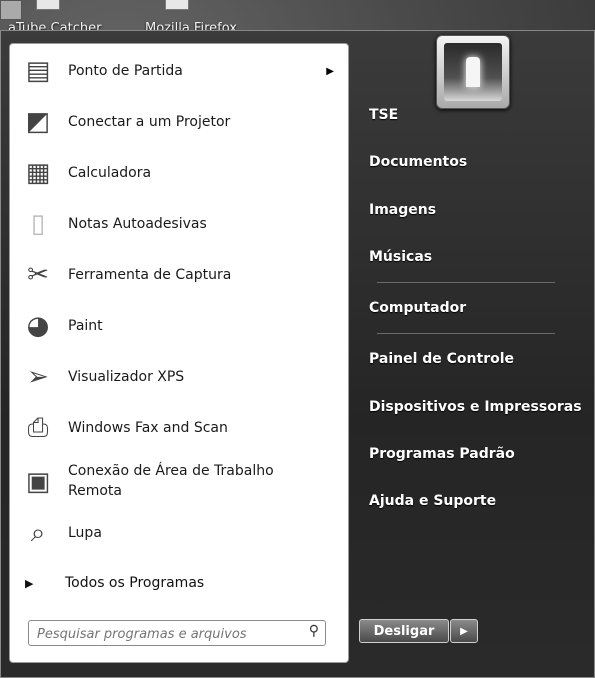 The width and height of the screenshot is (595, 678). I want to click on triangle-right-icon: ▶, so click(29, 583).